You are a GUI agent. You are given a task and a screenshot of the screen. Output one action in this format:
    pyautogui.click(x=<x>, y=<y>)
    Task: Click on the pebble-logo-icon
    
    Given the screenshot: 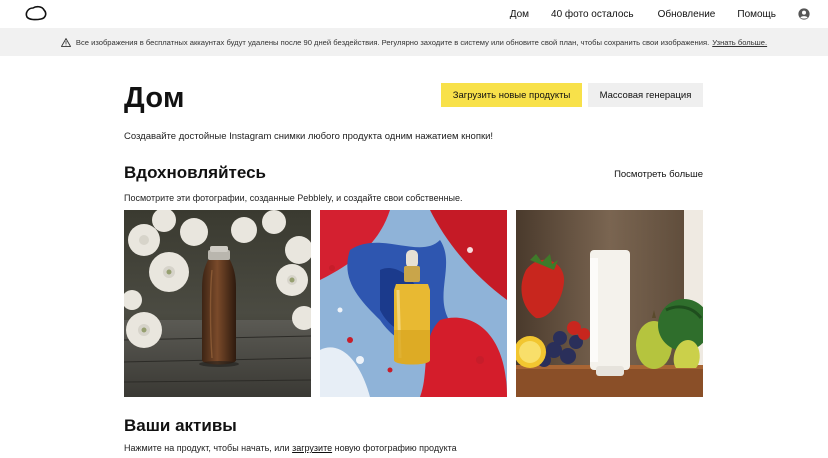 What is the action you would take?
    pyautogui.click(x=36, y=13)
    